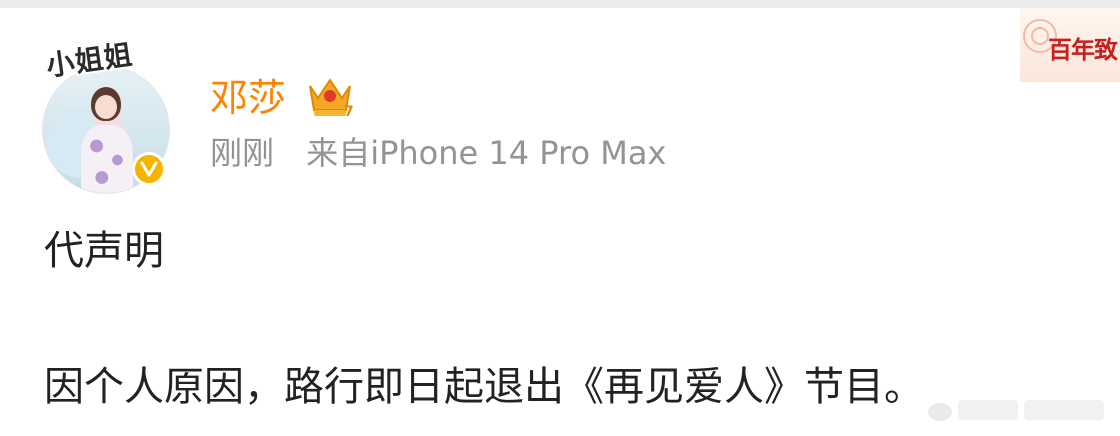  I want to click on post-body-line-2: 因个人原因，路行即日起退出《再见爱人》节目。, so click(484, 387).